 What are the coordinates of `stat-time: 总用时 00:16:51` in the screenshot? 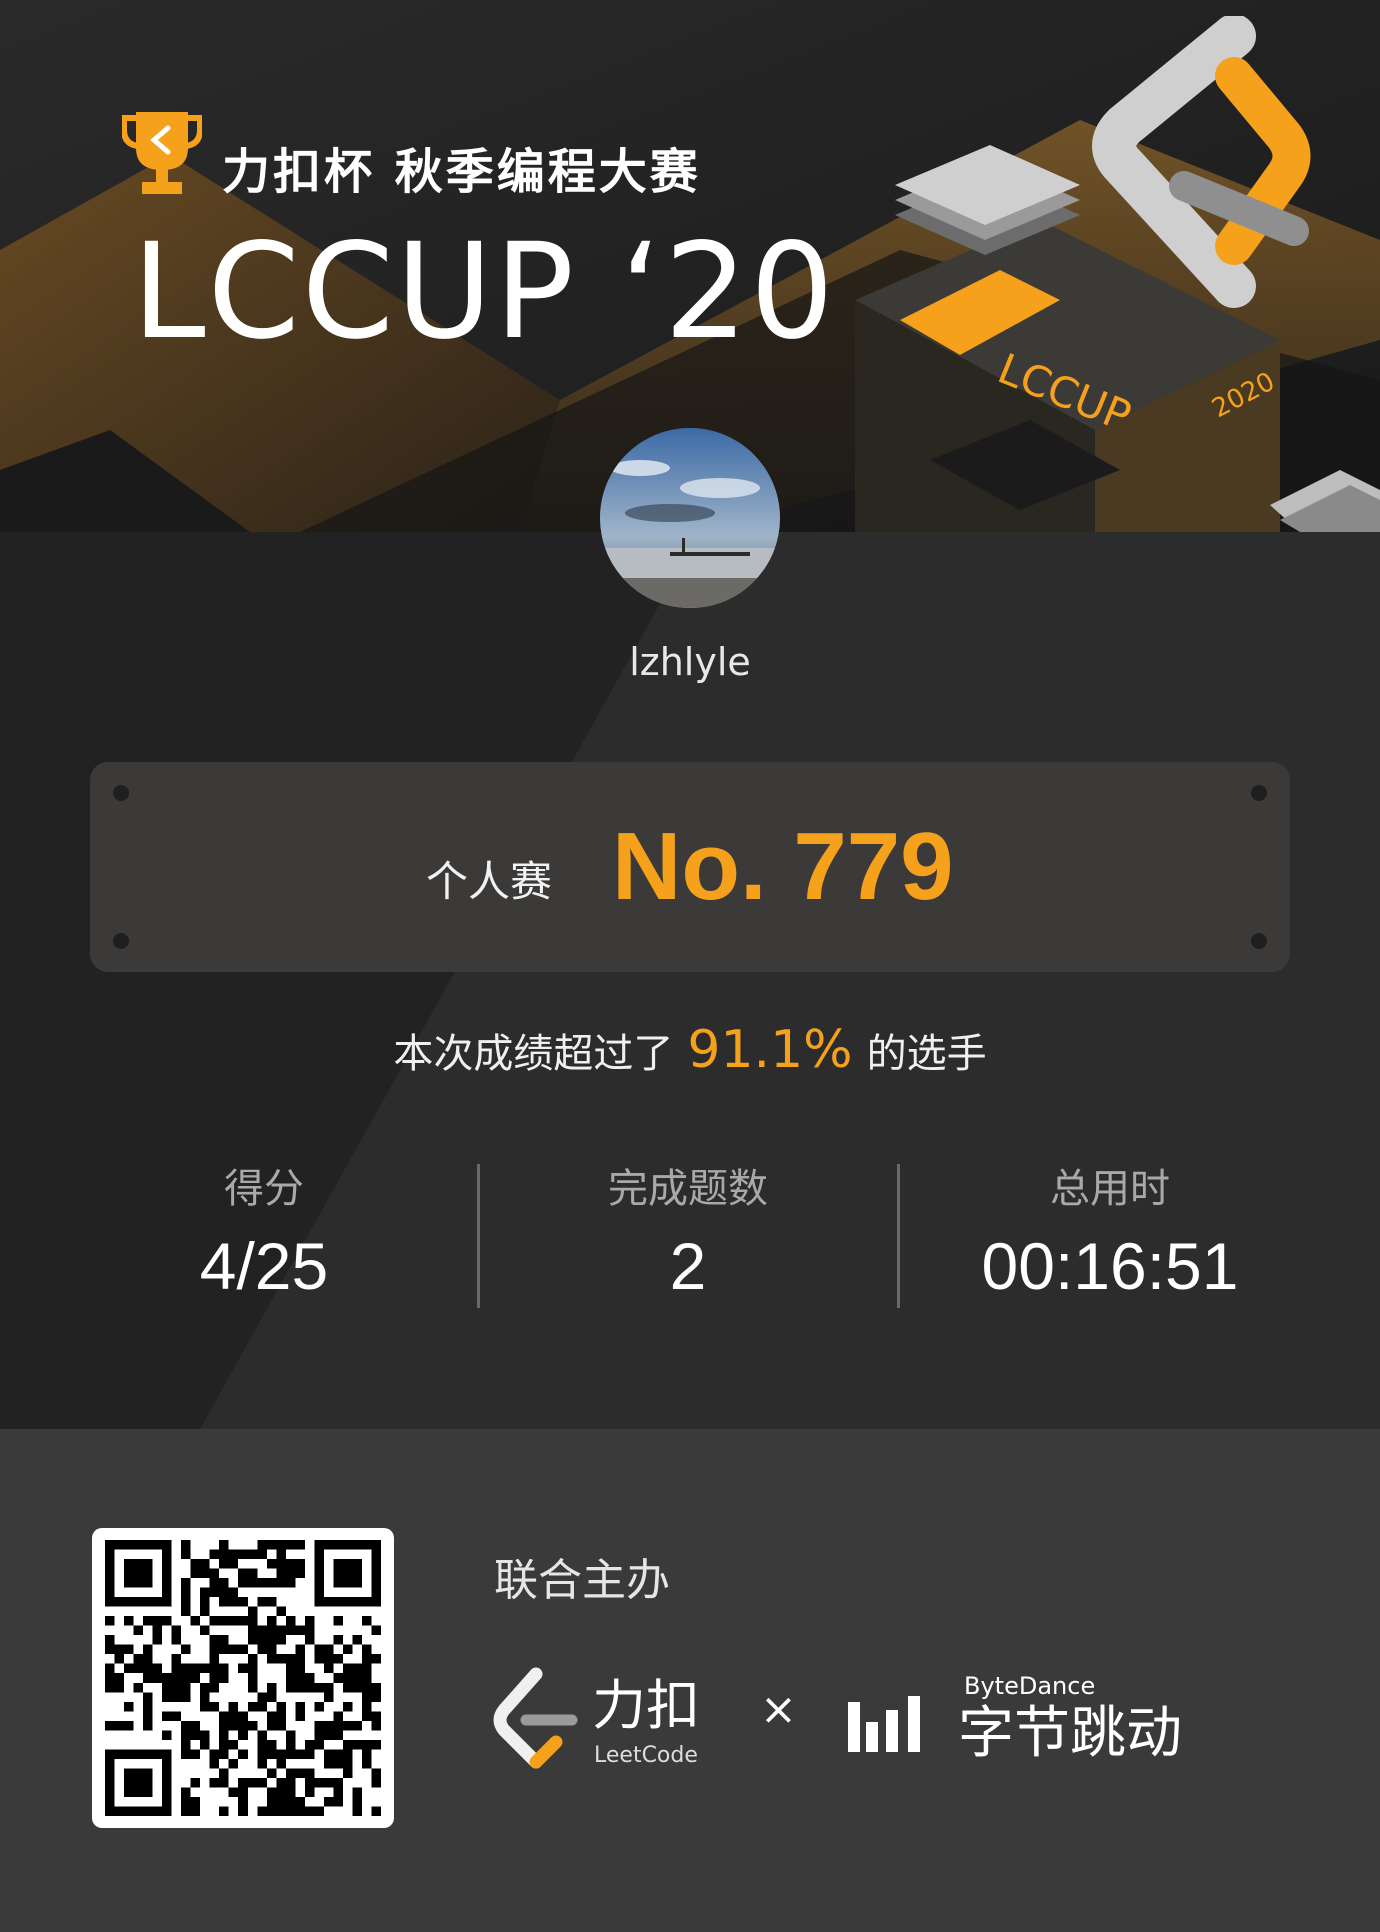 It's located at (1110, 1230).